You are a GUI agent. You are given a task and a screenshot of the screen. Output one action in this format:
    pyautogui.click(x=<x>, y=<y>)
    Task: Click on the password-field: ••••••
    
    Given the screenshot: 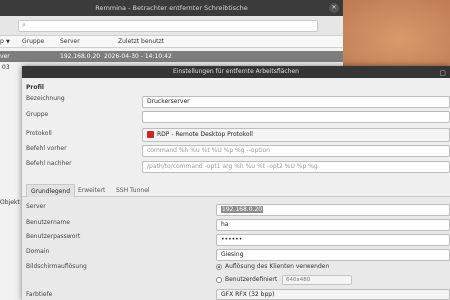 What is the action you would take?
    pyautogui.click(x=333, y=240)
    